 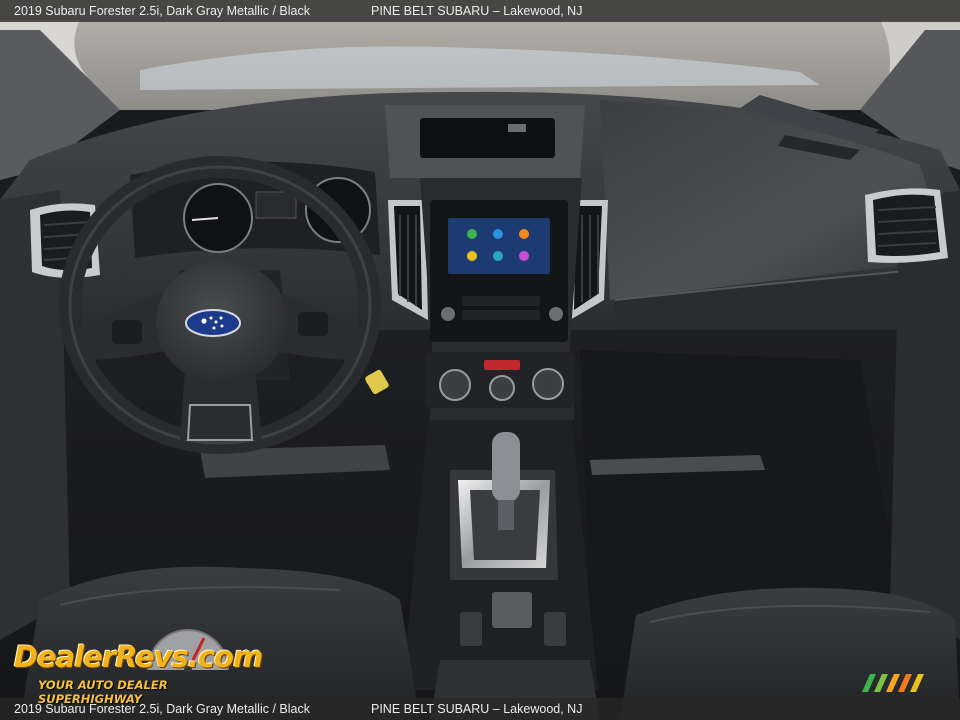 What do you see at coordinates (214, 11) in the screenshot?
I see `exterior-color: Dark Gray Metallic` at bounding box center [214, 11].